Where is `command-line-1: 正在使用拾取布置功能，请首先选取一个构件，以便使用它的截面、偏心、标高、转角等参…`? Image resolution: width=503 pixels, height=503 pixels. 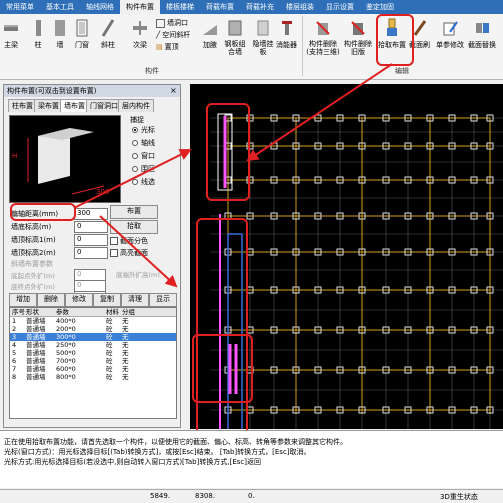 command-line-1: 正在使用拾取布置功能，请首先选取一个构件，以便使用它的截面、偏心、标高、转角等参… is located at coordinates (175, 442).